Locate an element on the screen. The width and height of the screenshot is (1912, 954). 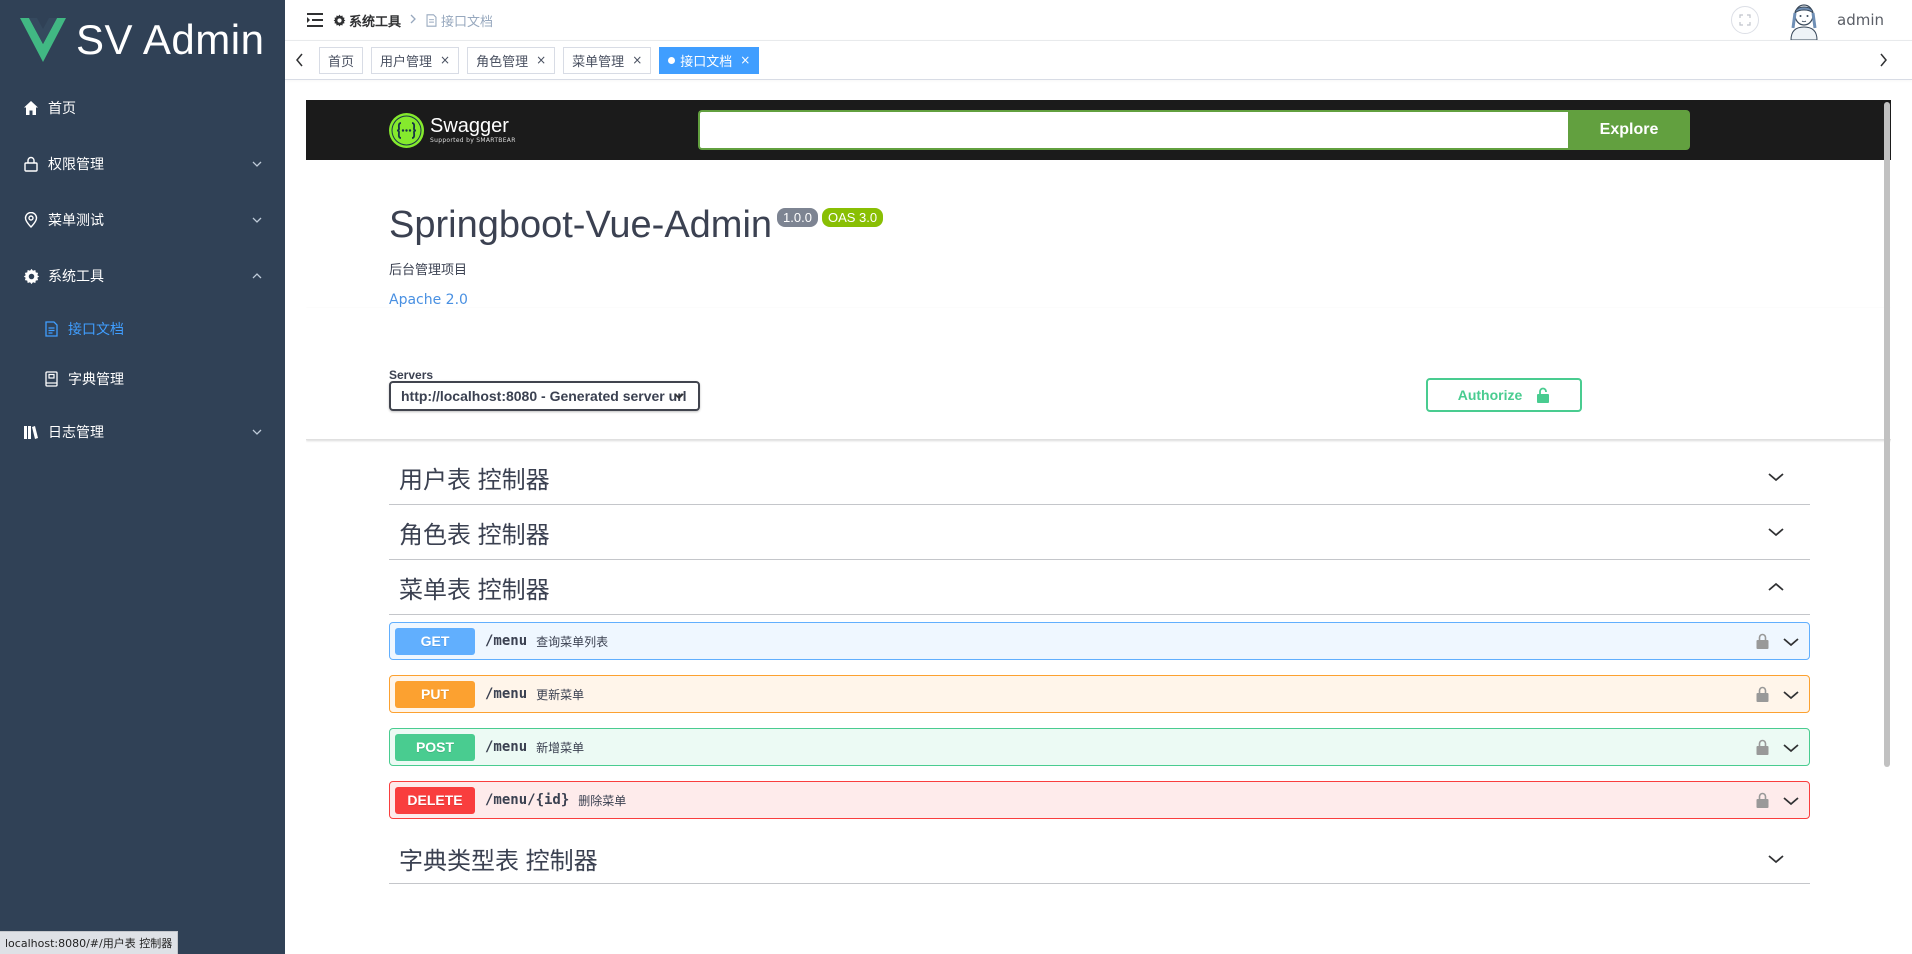
sidebar-item-label: 菜单测试 is located at coordinates (76, 221).